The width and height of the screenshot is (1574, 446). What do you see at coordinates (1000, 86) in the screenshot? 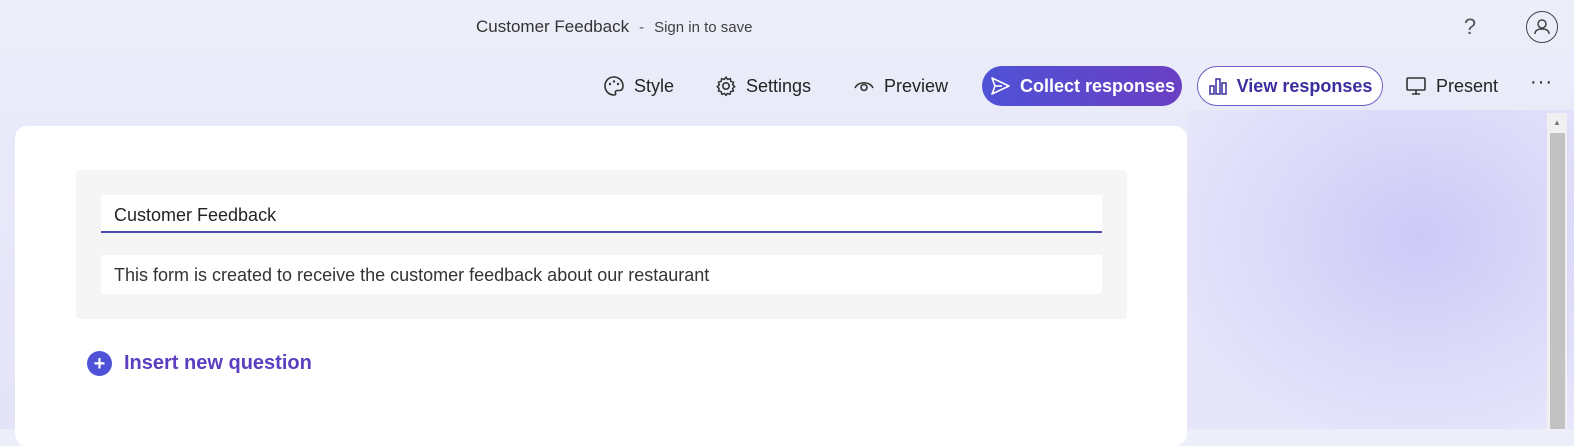
I see `send-icon` at bounding box center [1000, 86].